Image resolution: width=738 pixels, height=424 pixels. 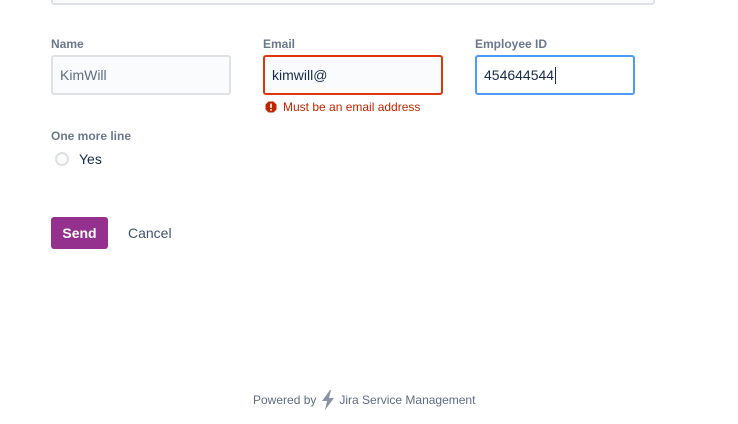 What do you see at coordinates (352, 107) in the screenshot?
I see `email-error-text: Must be an email address` at bounding box center [352, 107].